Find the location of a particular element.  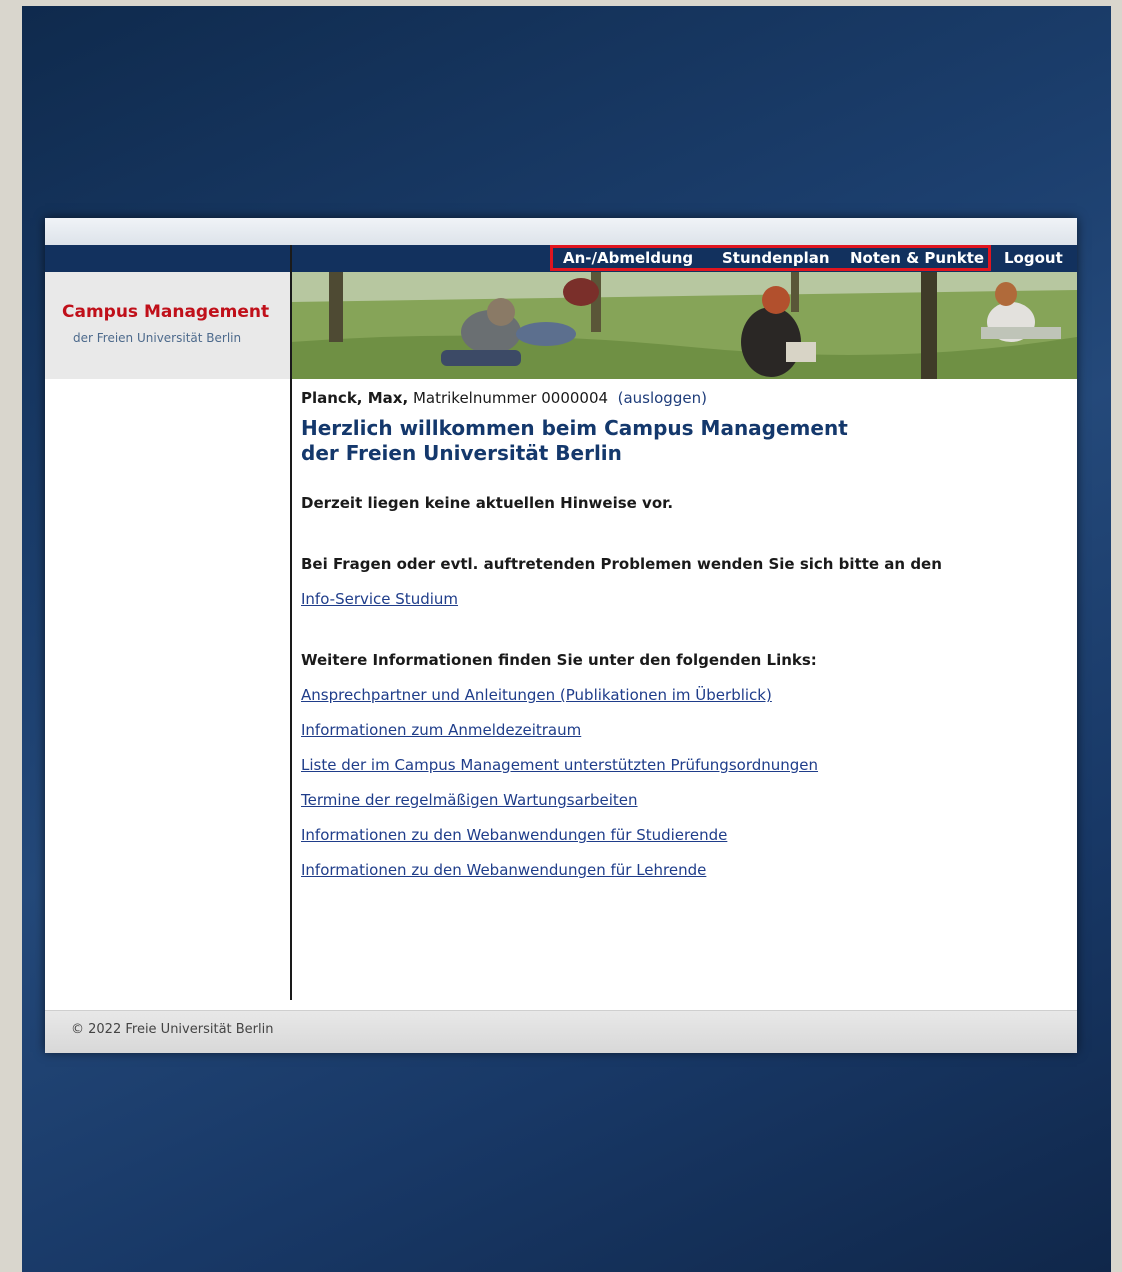

campus-lawn-photo is located at coordinates (684, 325).